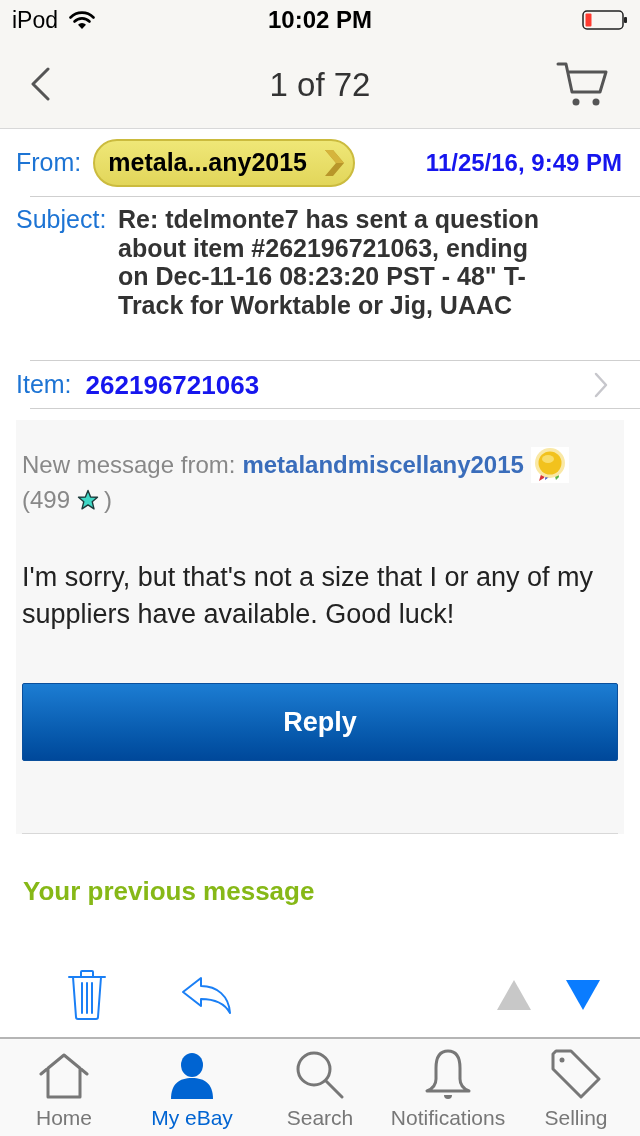  What do you see at coordinates (82, 20) in the screenshot?
I see `wifi-icon` at bounding box center [82, 20].